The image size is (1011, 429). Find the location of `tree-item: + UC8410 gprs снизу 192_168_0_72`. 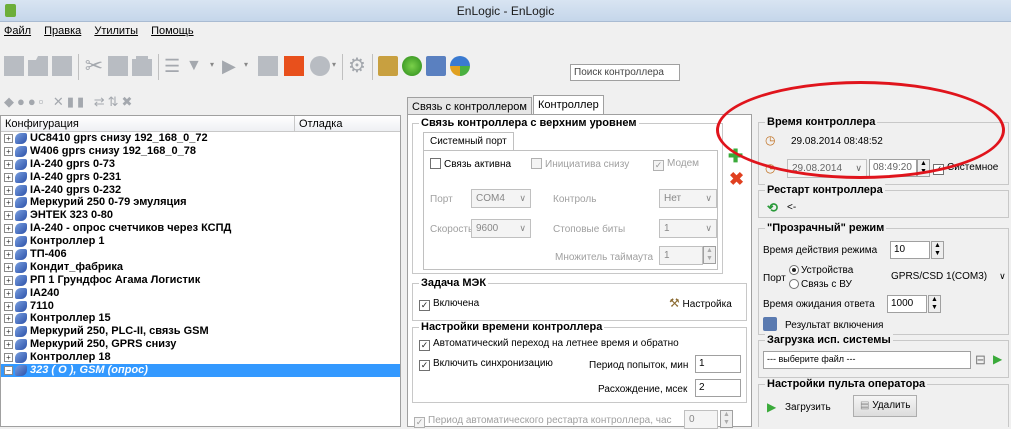

tree-item: + UC8410 gprs снизу 192_168_0_72 is located at coordinates (200, 138).